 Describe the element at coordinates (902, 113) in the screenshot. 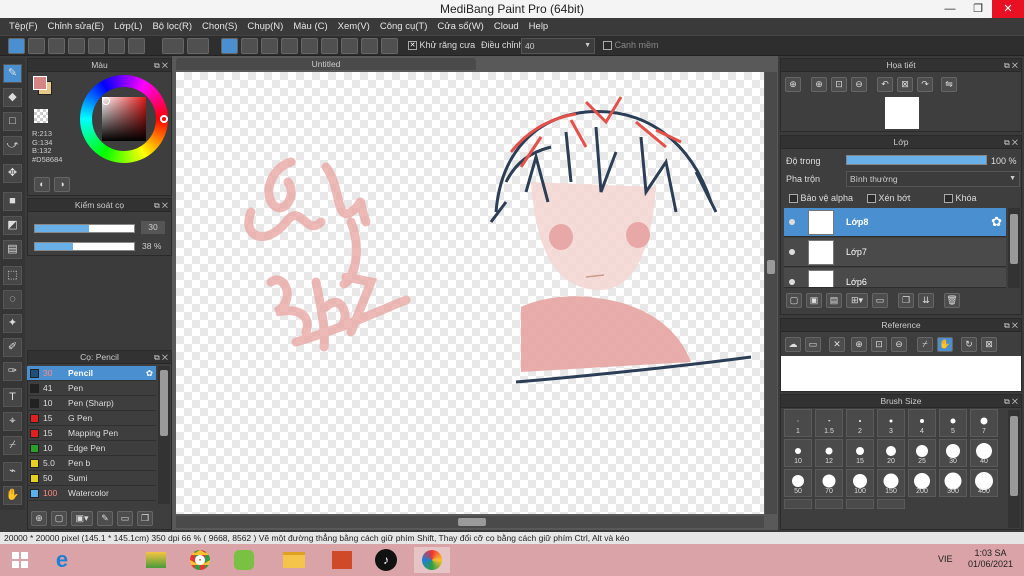

I see `navigator-preview` at that location.